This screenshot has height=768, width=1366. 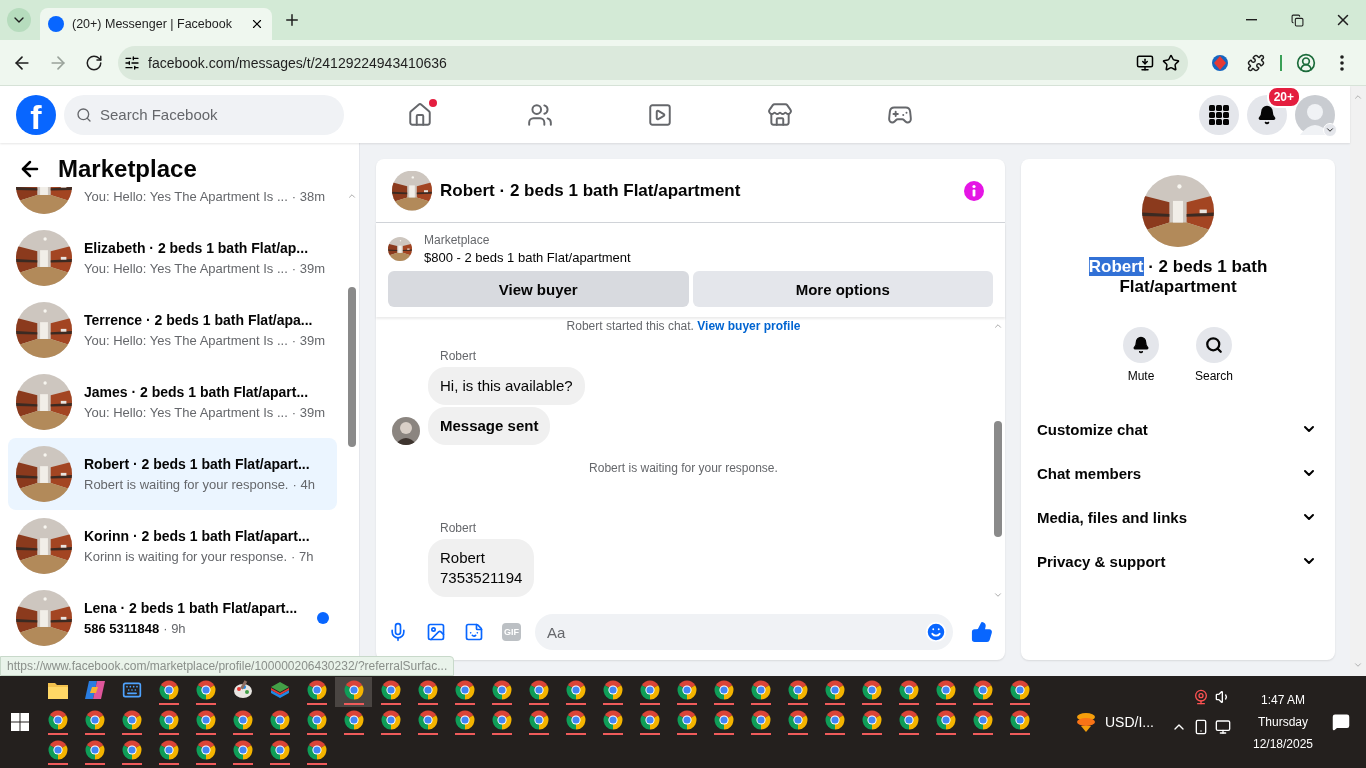 I want to click on conversation-item: You: Hello: Yes The Apartment Is ... · 38m, so click(x=172, y=204).